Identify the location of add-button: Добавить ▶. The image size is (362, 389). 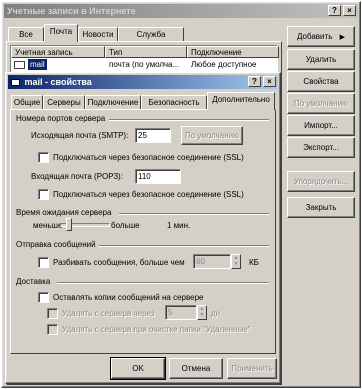
(321, 36).